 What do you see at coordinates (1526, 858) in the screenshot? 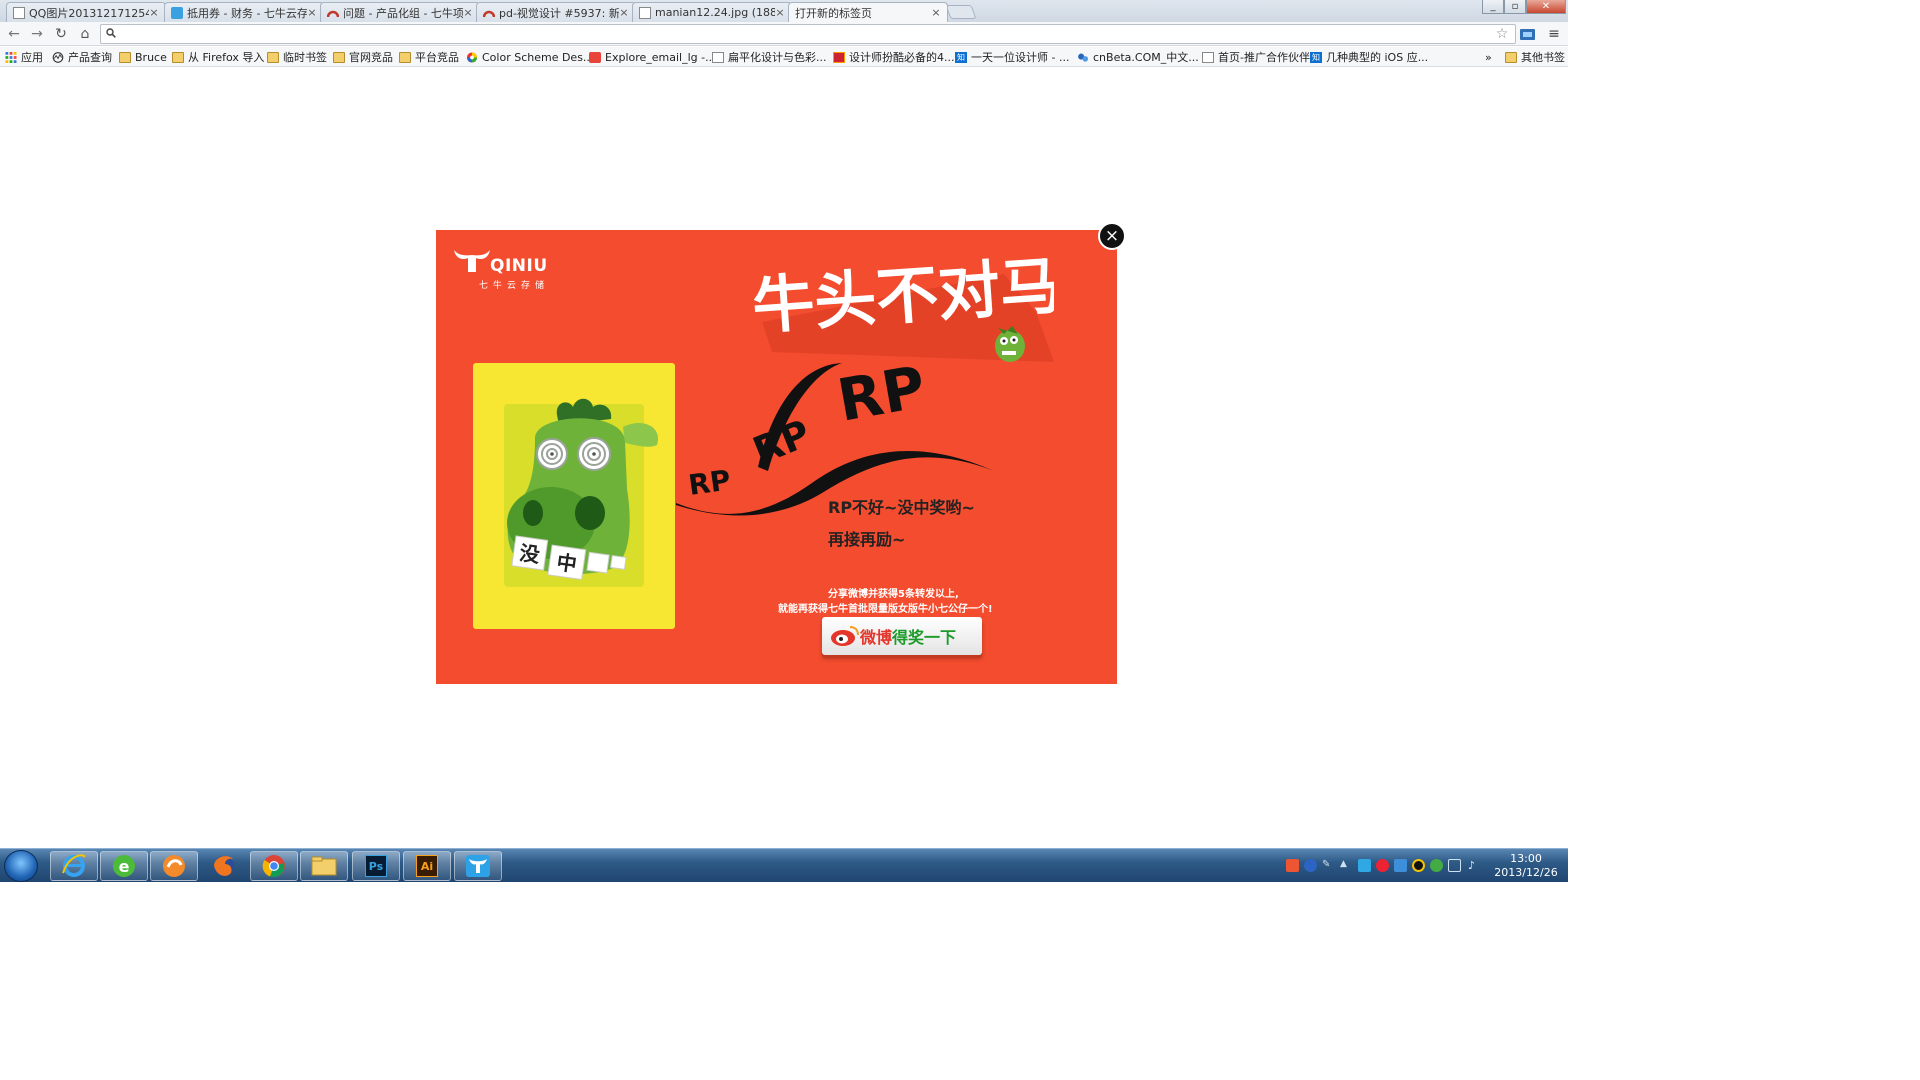
I see `clock-time: 13:00` at bounding box center [1526, 858].